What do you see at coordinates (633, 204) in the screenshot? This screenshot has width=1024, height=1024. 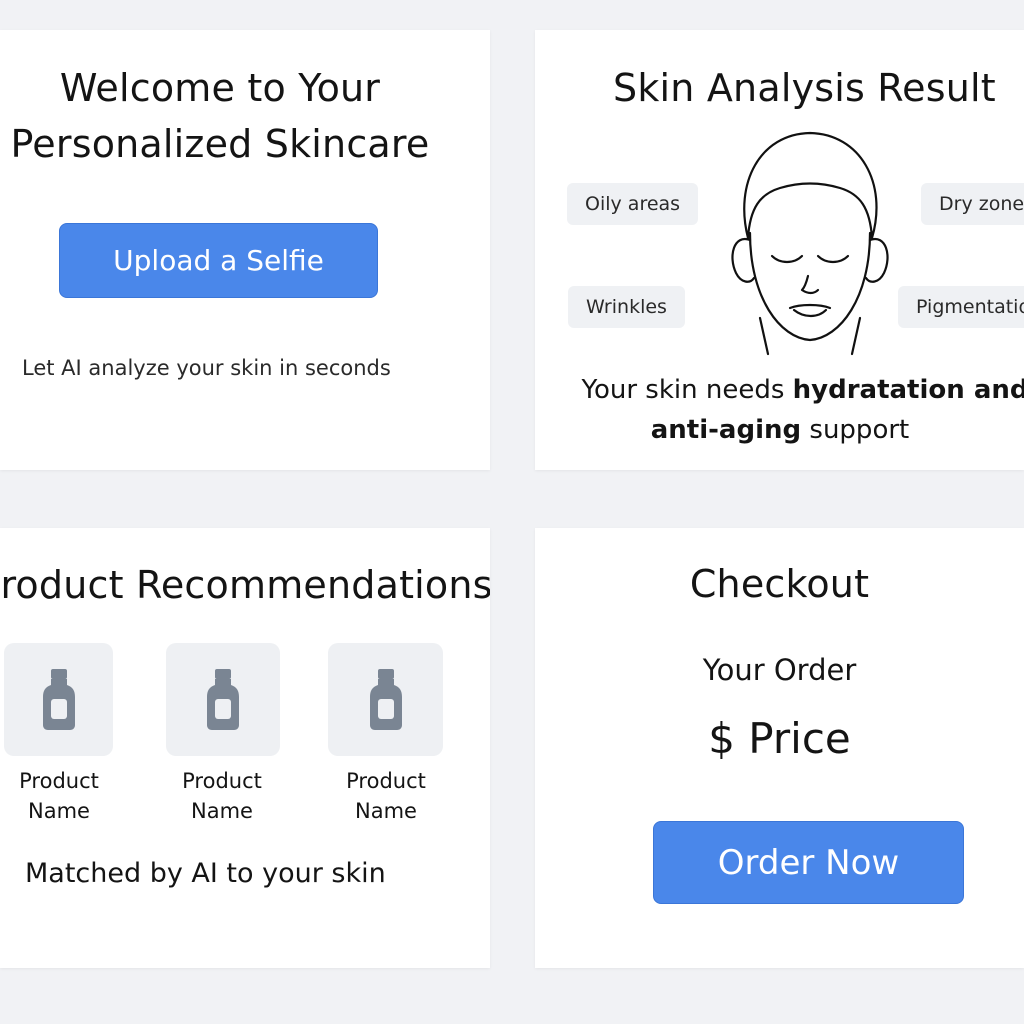 I see `chip-oily-areas: Oily areas` at bounding box center [633, 204].